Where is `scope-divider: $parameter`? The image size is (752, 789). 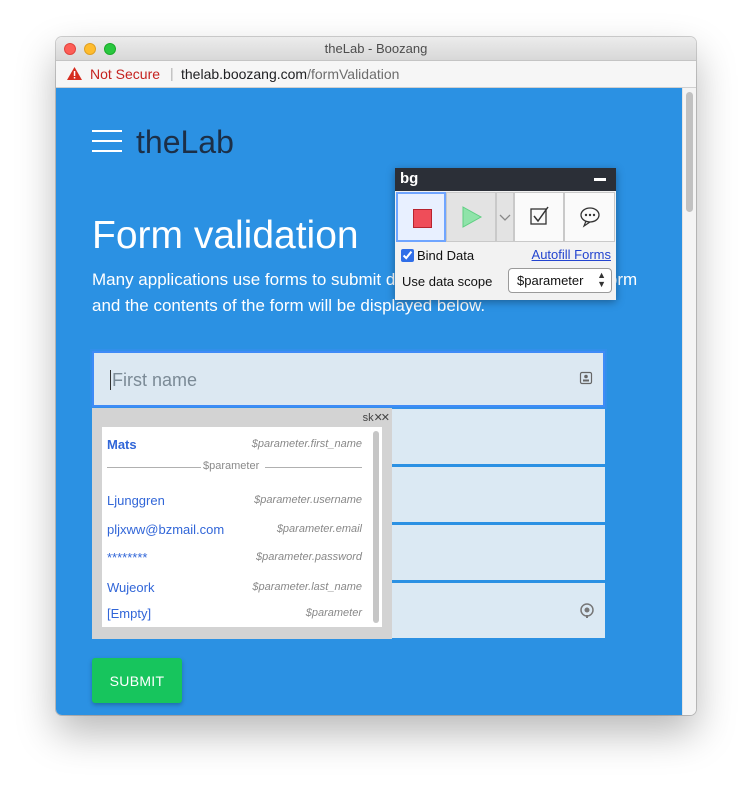
scope-divider: $parameter is located at coordinates (234, 467).